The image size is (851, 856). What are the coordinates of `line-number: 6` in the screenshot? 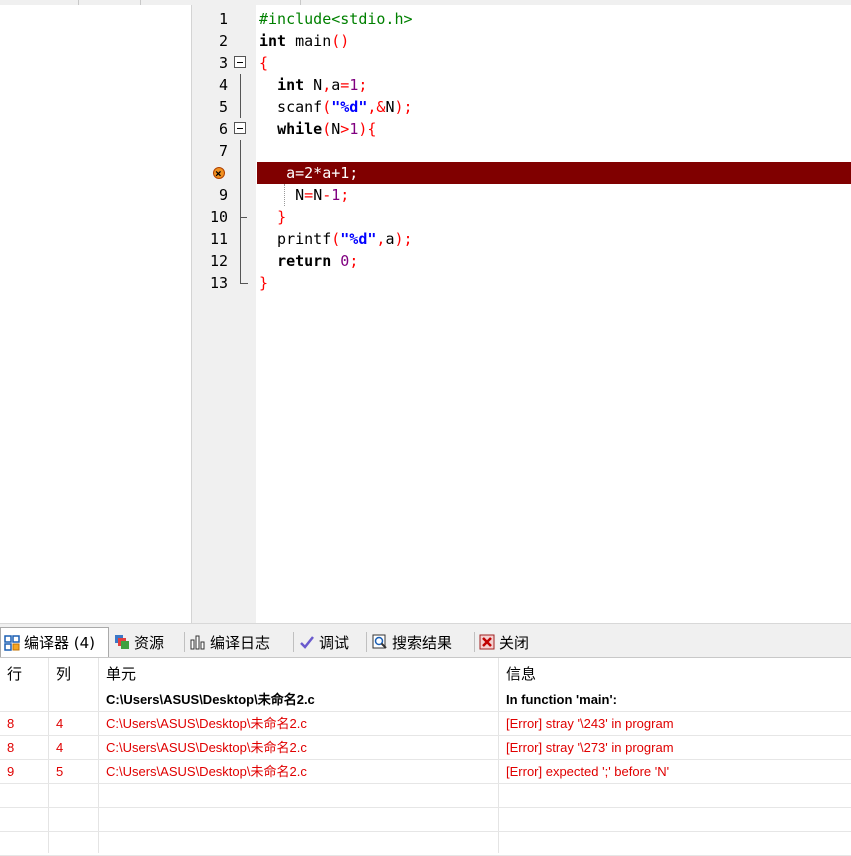 It's located at (223, 129).